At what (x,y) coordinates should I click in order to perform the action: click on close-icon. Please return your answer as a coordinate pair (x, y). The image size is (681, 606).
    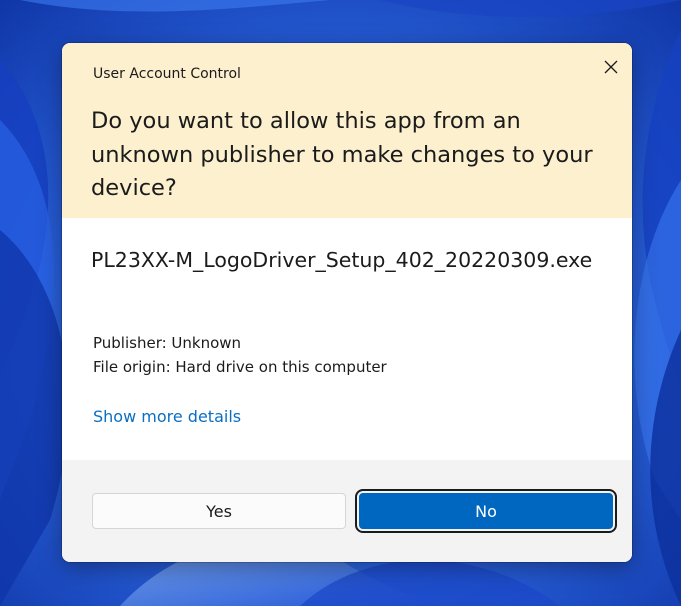
    Looking at the image, I should click on (611, 68).